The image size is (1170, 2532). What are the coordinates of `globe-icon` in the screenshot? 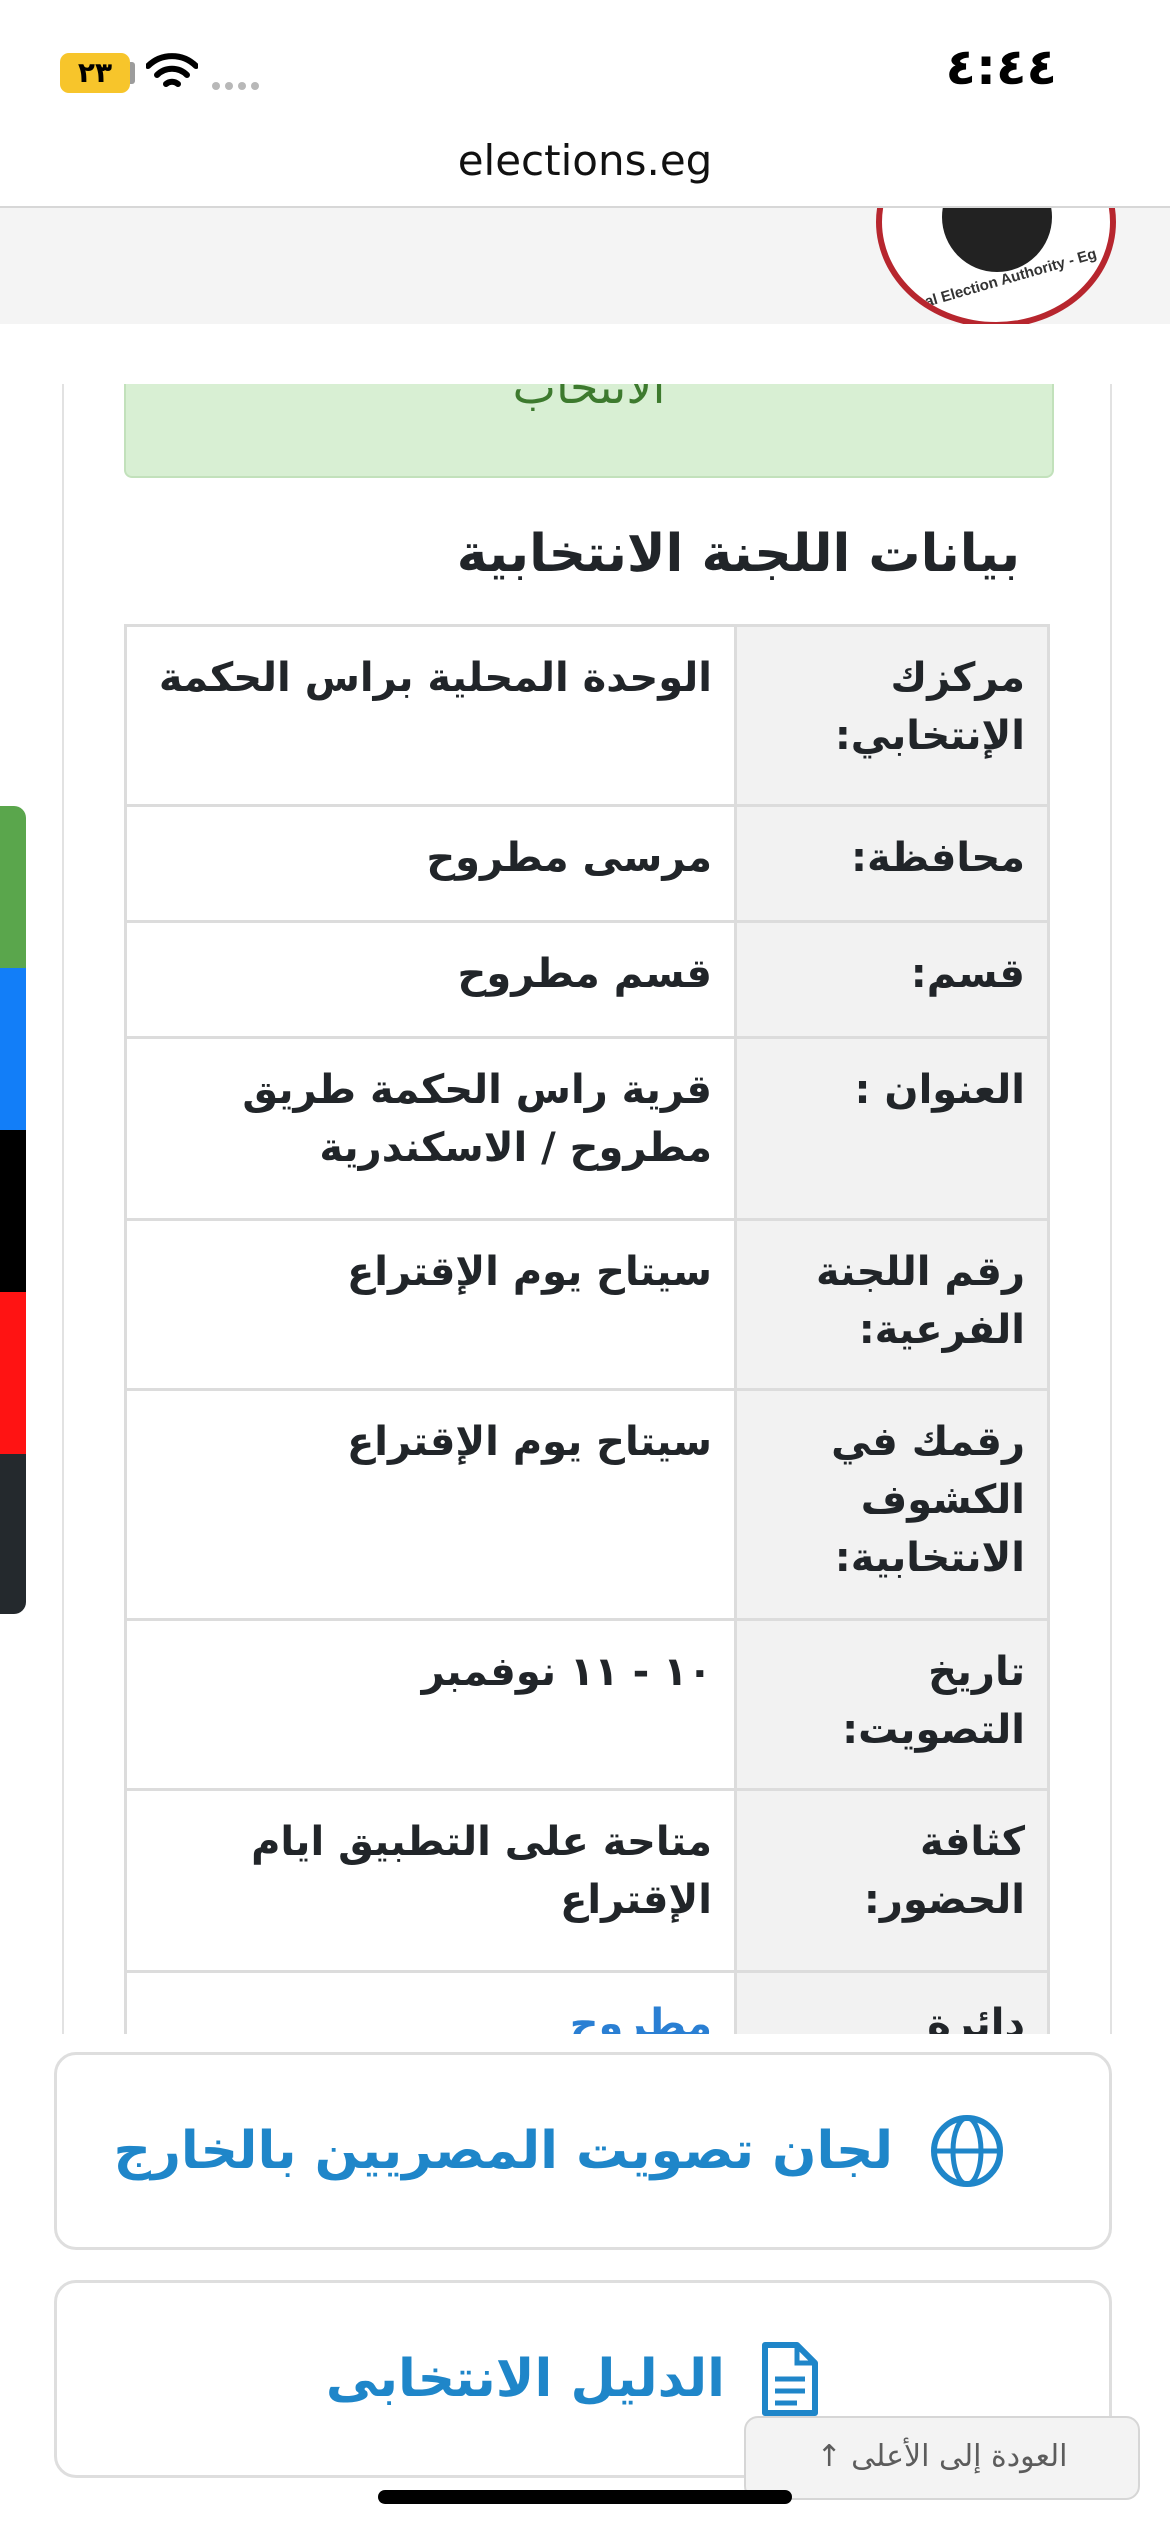 It's located at (967, 2151).